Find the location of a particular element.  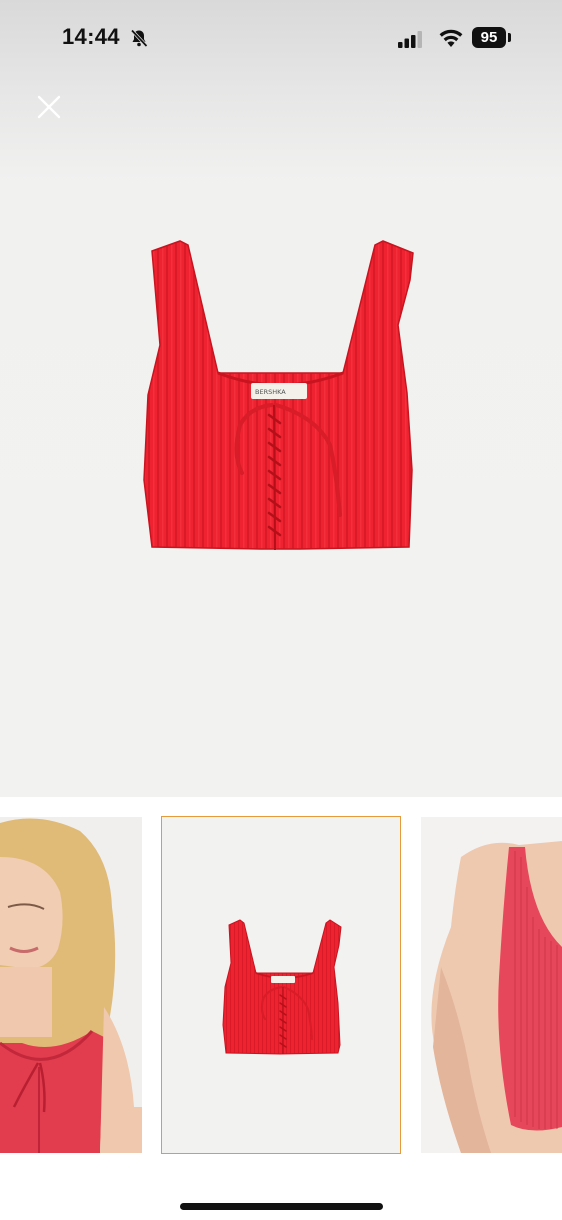

status-time: 14:44 is located at coordinates (91, 36).